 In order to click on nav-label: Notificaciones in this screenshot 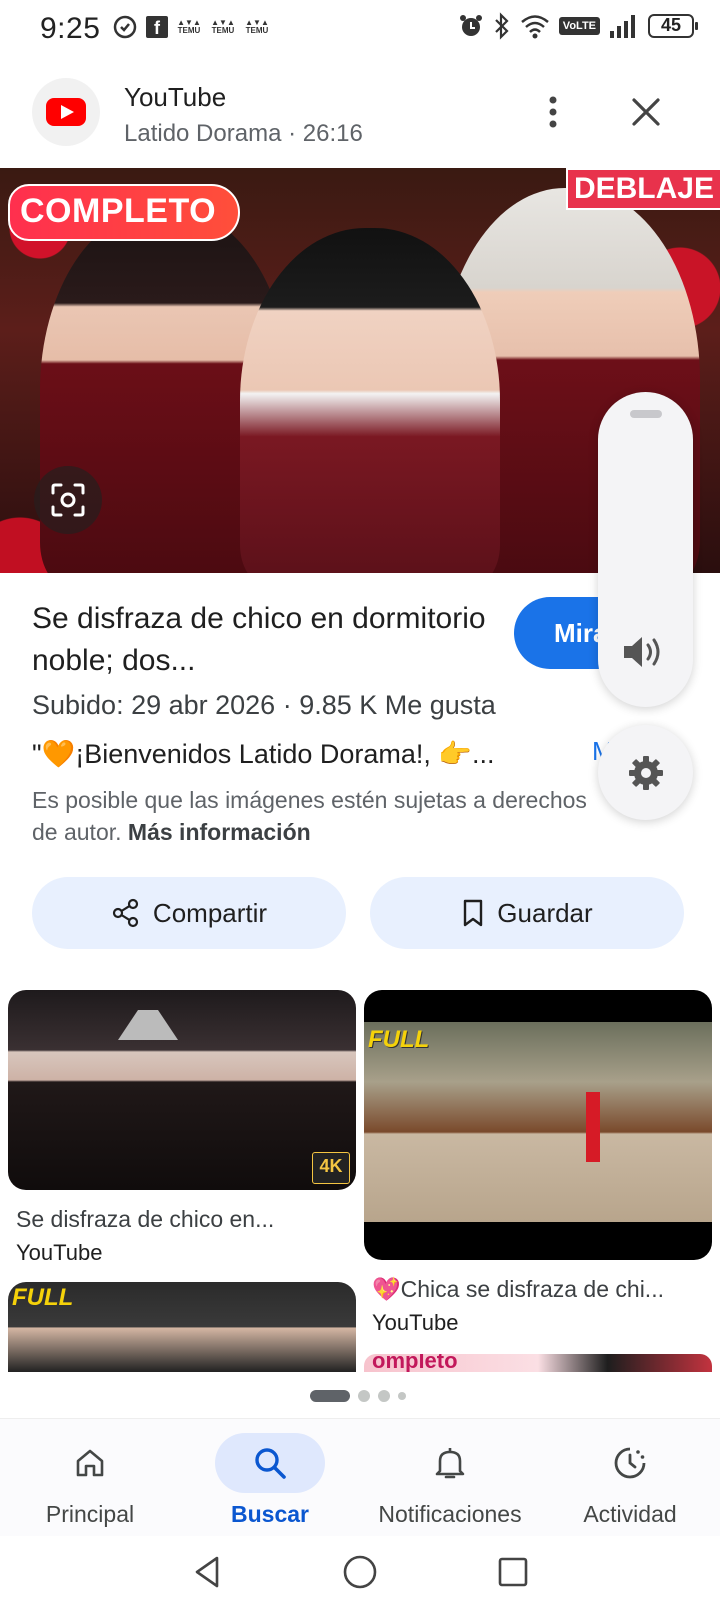, I will do `click(450, 1514)`.